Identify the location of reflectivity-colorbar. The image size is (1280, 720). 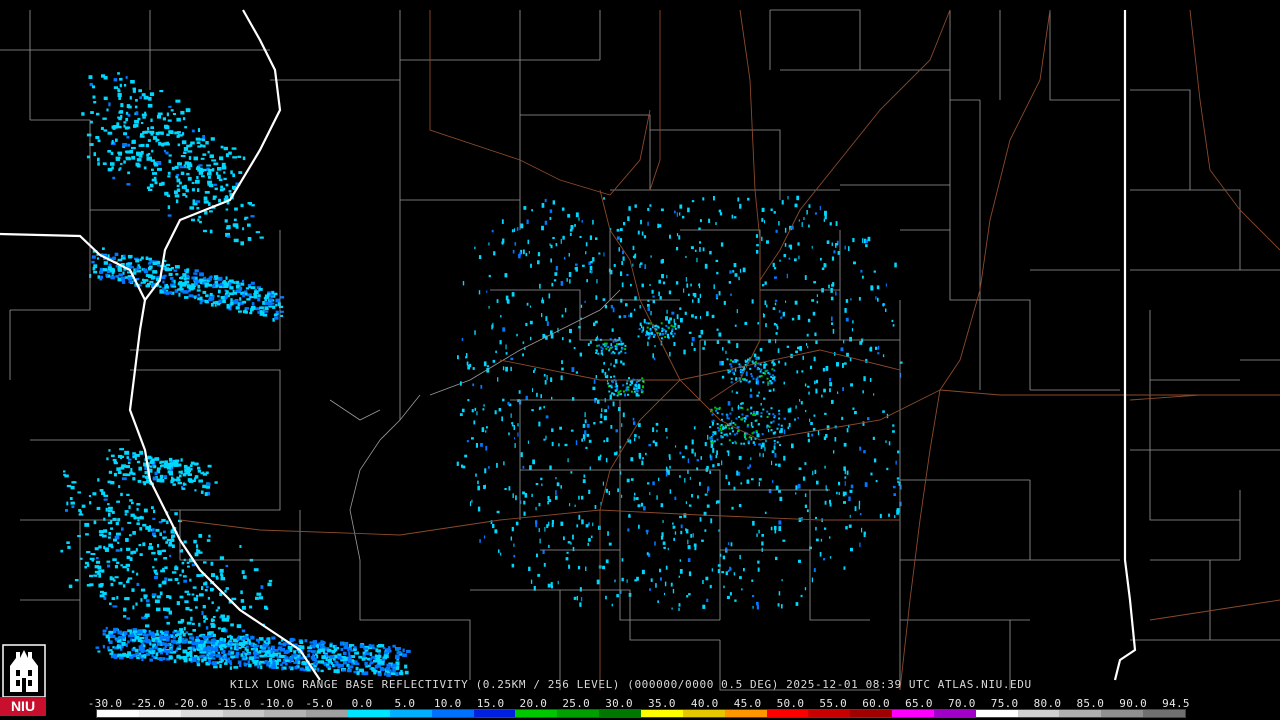
(641, 713).